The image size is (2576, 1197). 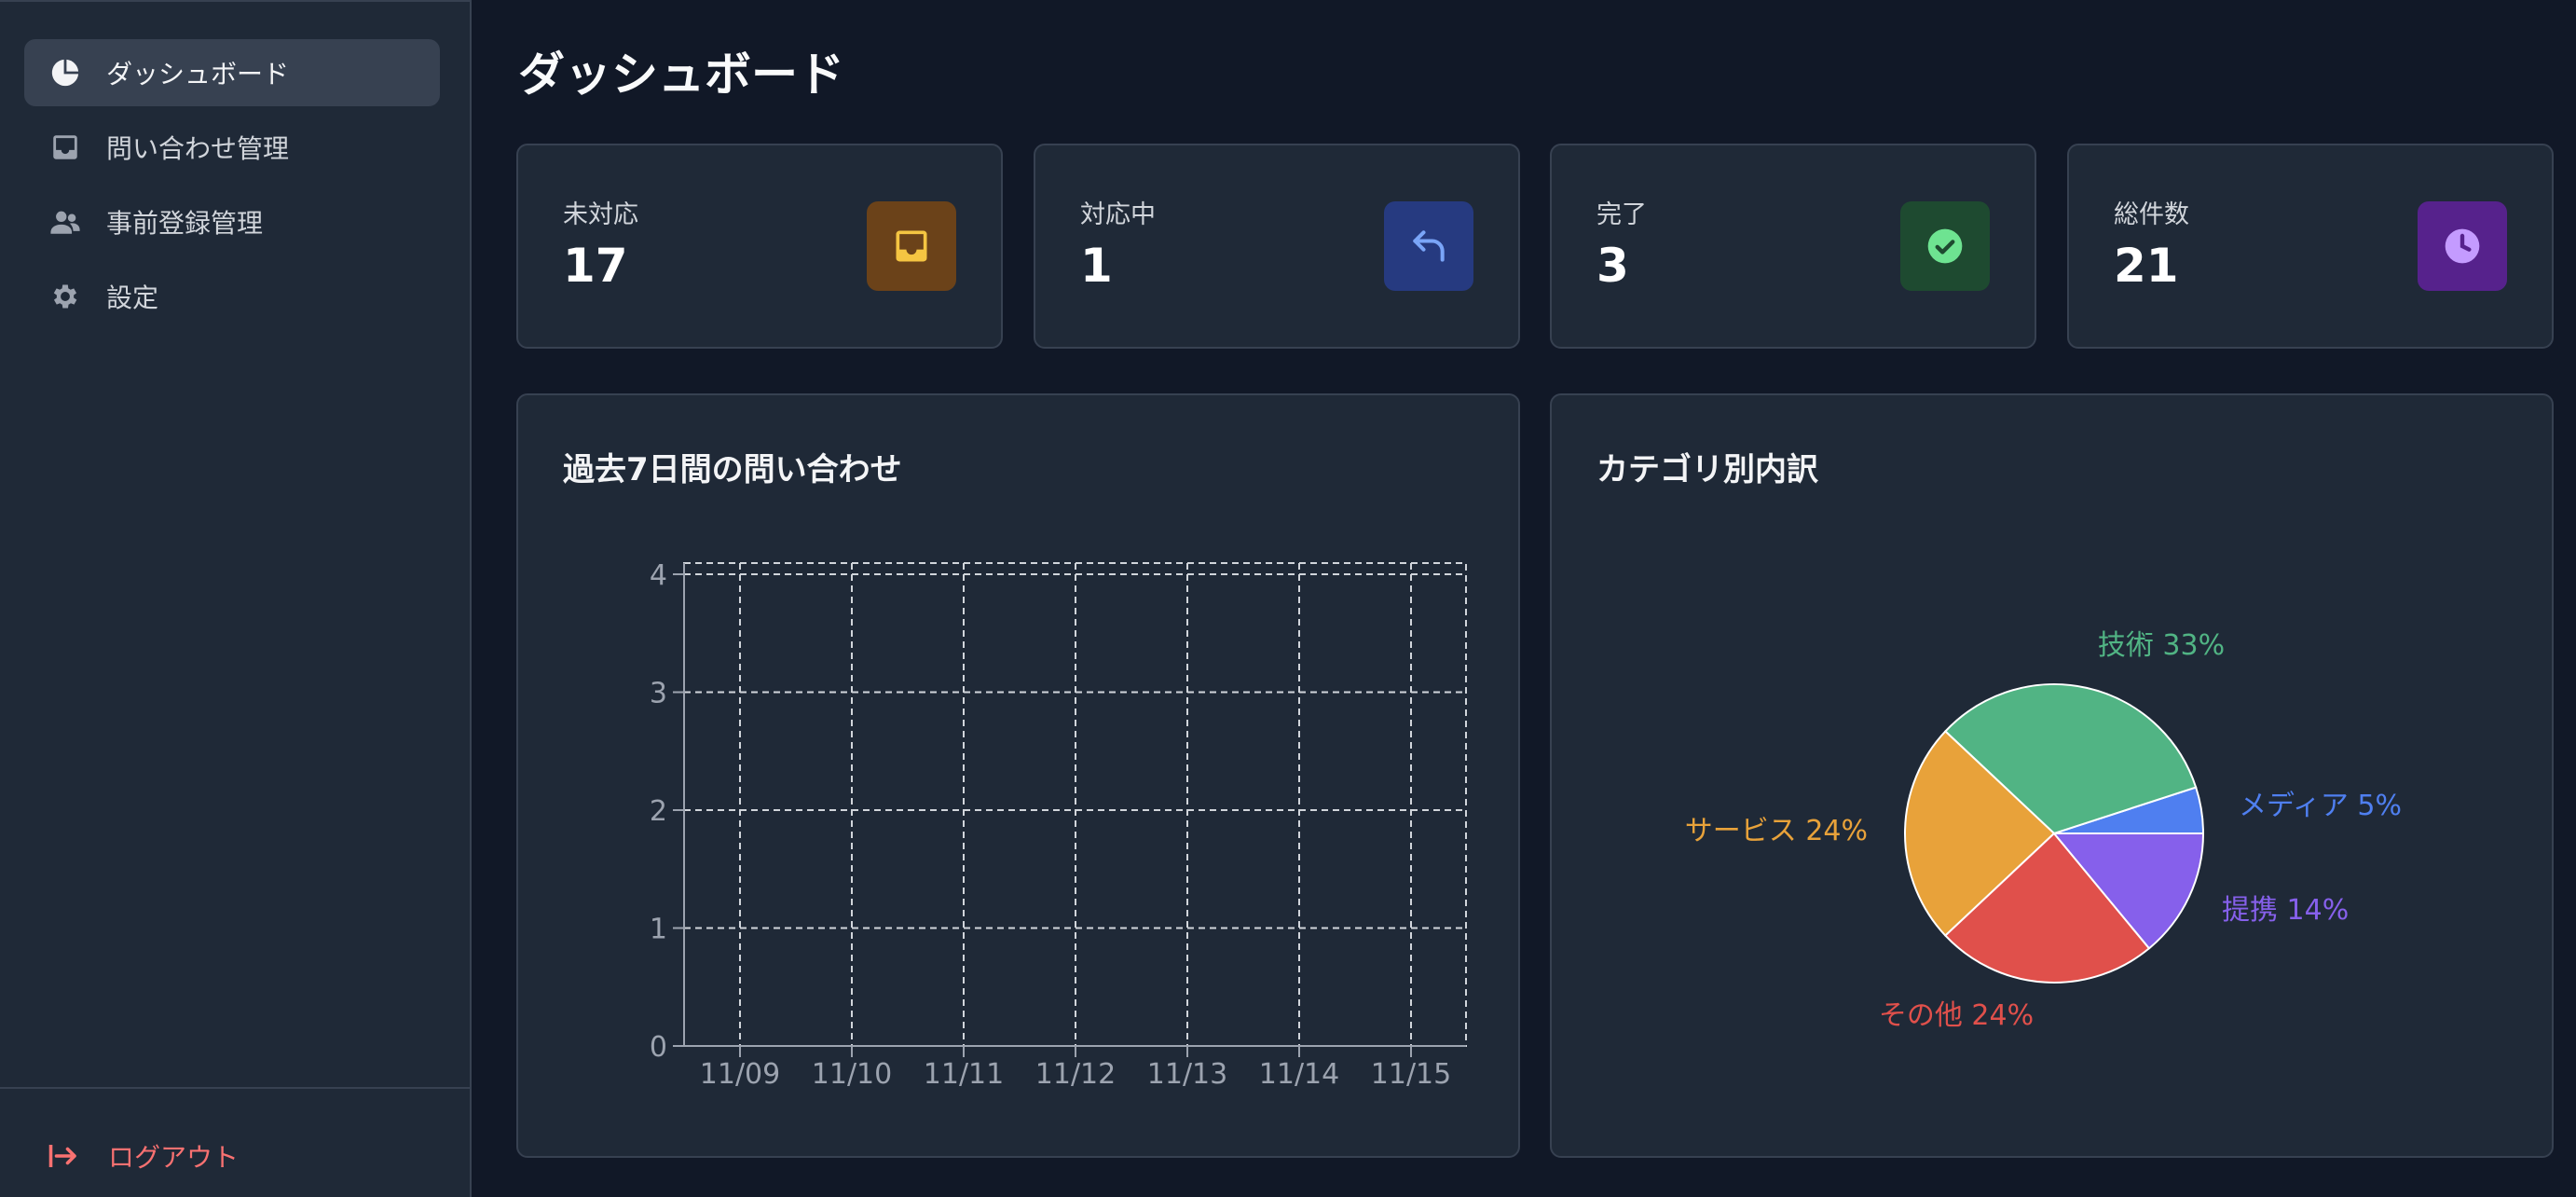 I want to click on y-tick-label: 4, so click(x=658, y=575).